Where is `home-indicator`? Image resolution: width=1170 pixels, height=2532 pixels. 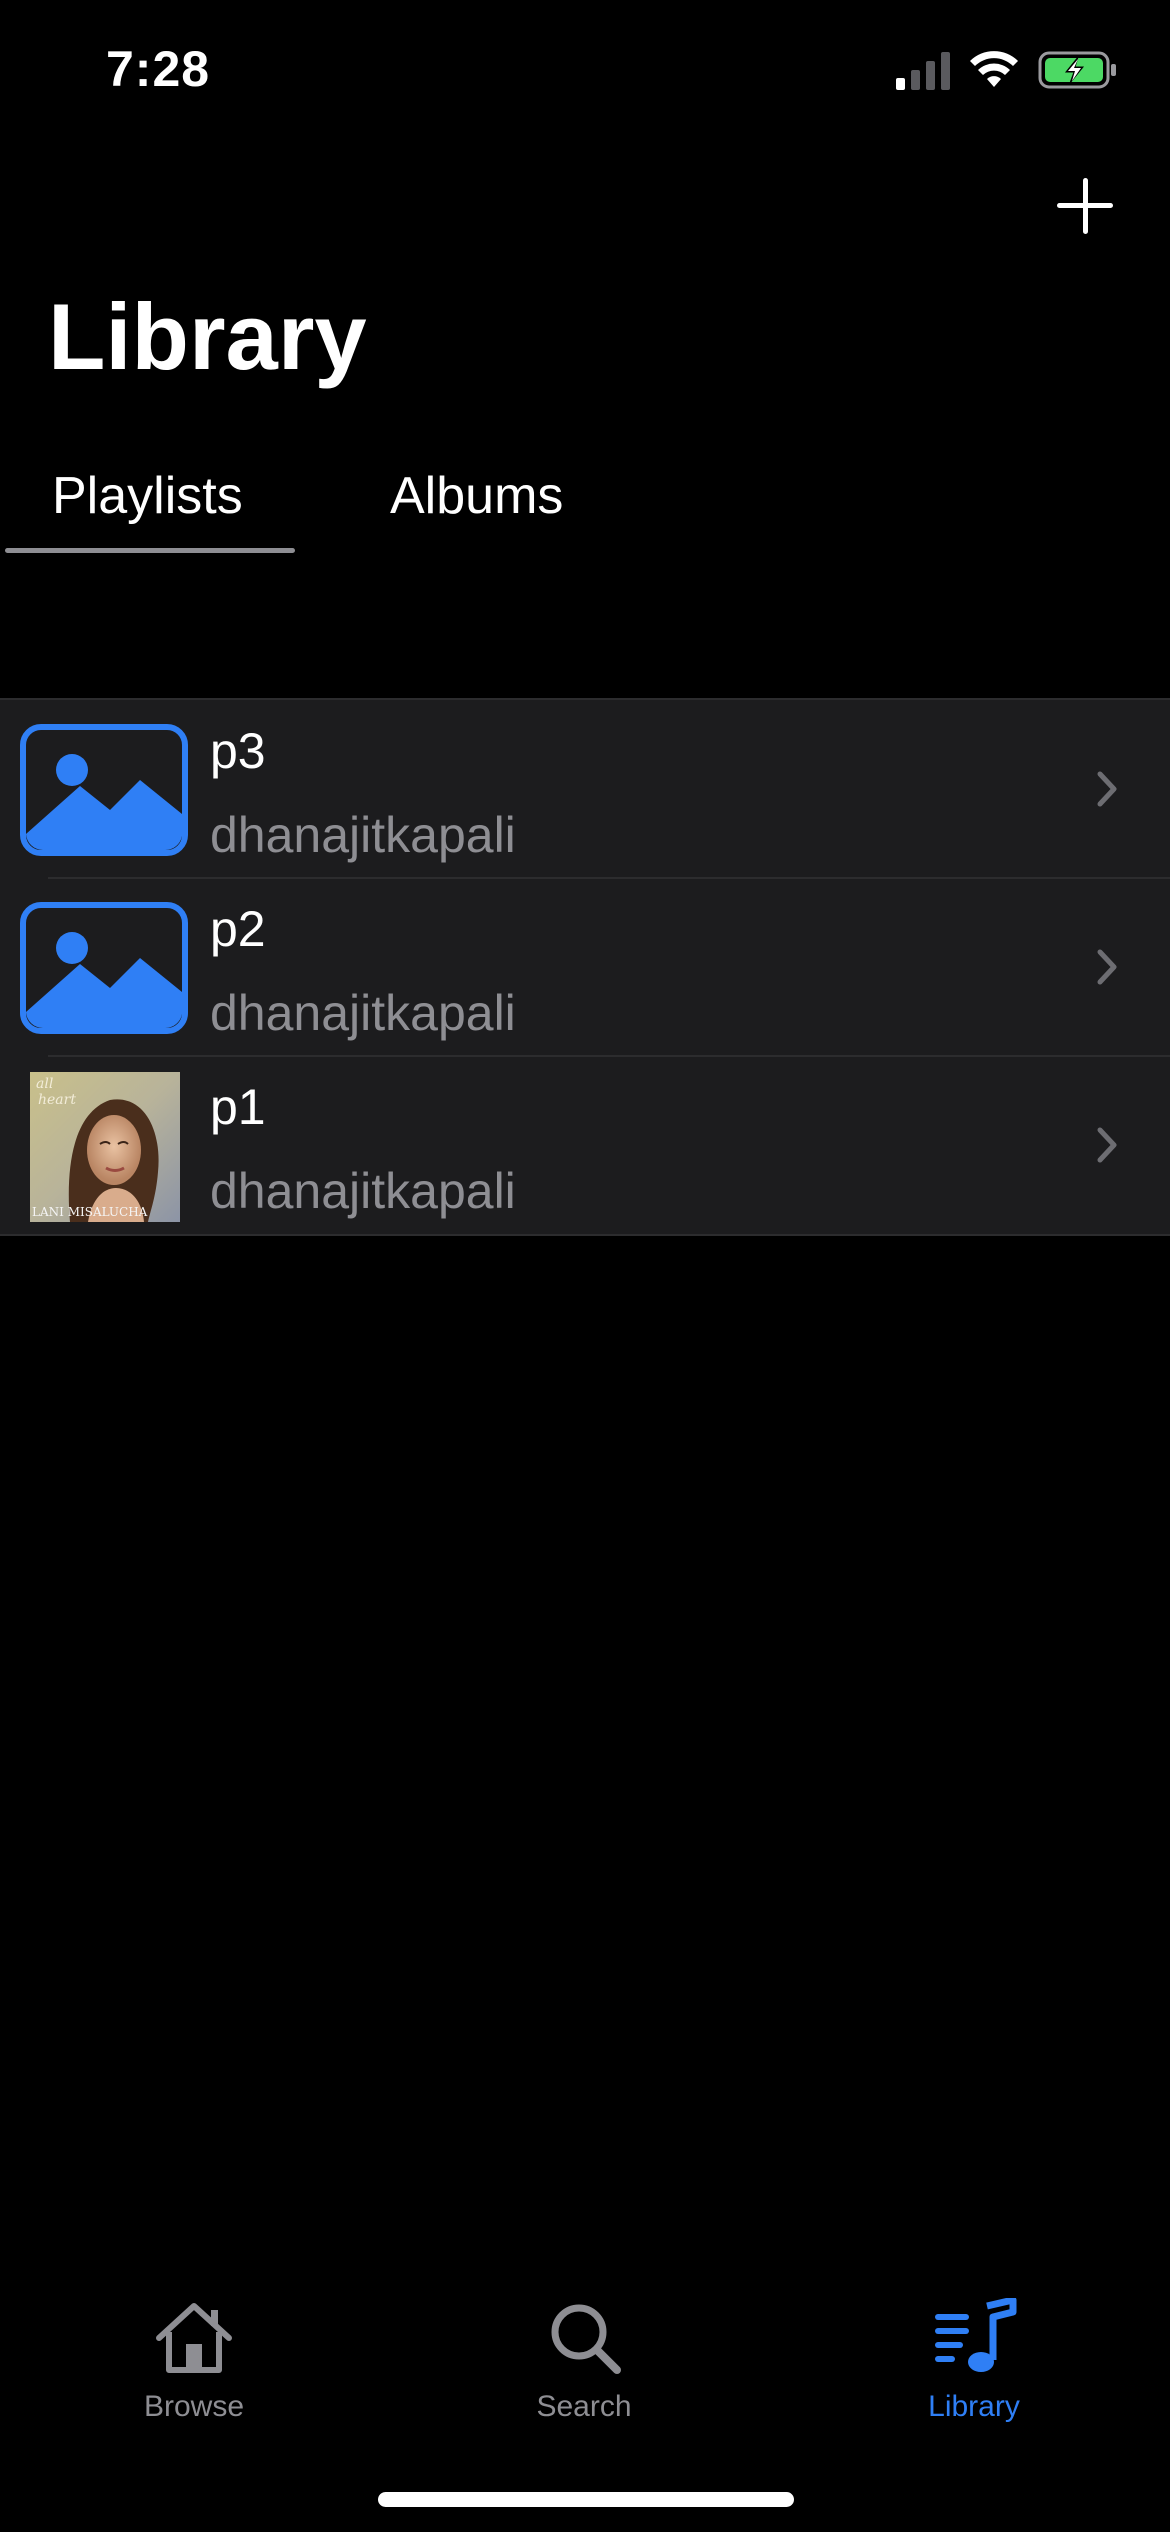
home-indicator is located at coordinates (586, 2499).